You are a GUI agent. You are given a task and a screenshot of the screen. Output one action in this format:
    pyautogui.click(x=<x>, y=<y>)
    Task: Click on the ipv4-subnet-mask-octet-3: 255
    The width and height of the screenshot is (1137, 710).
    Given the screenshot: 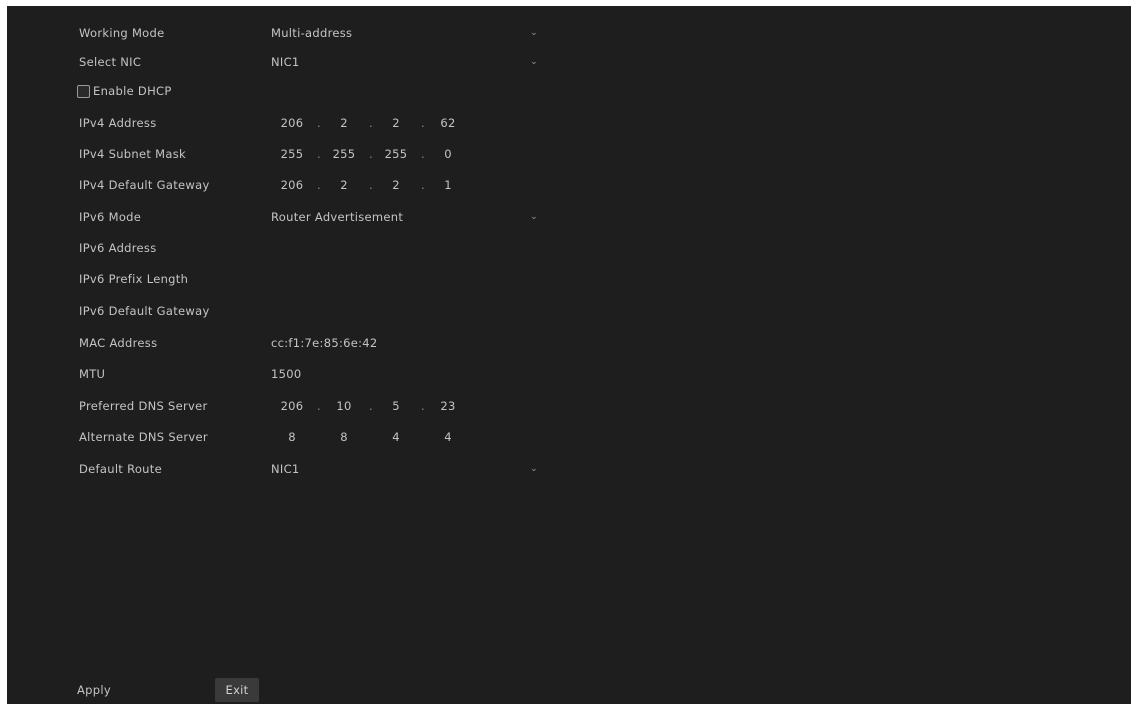 What is the action you would take?
    pyautogui.click(x=396, y=154)
    